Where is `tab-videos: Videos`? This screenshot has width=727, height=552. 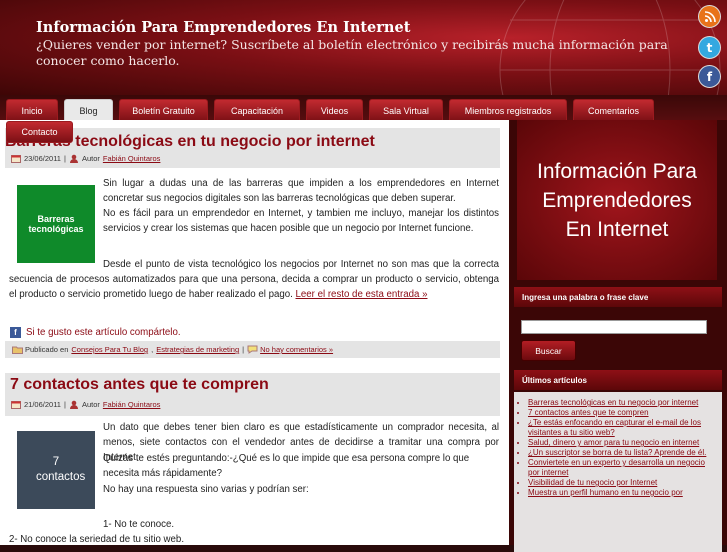 tab-videos: Videos is located at coordinates (334, 110).